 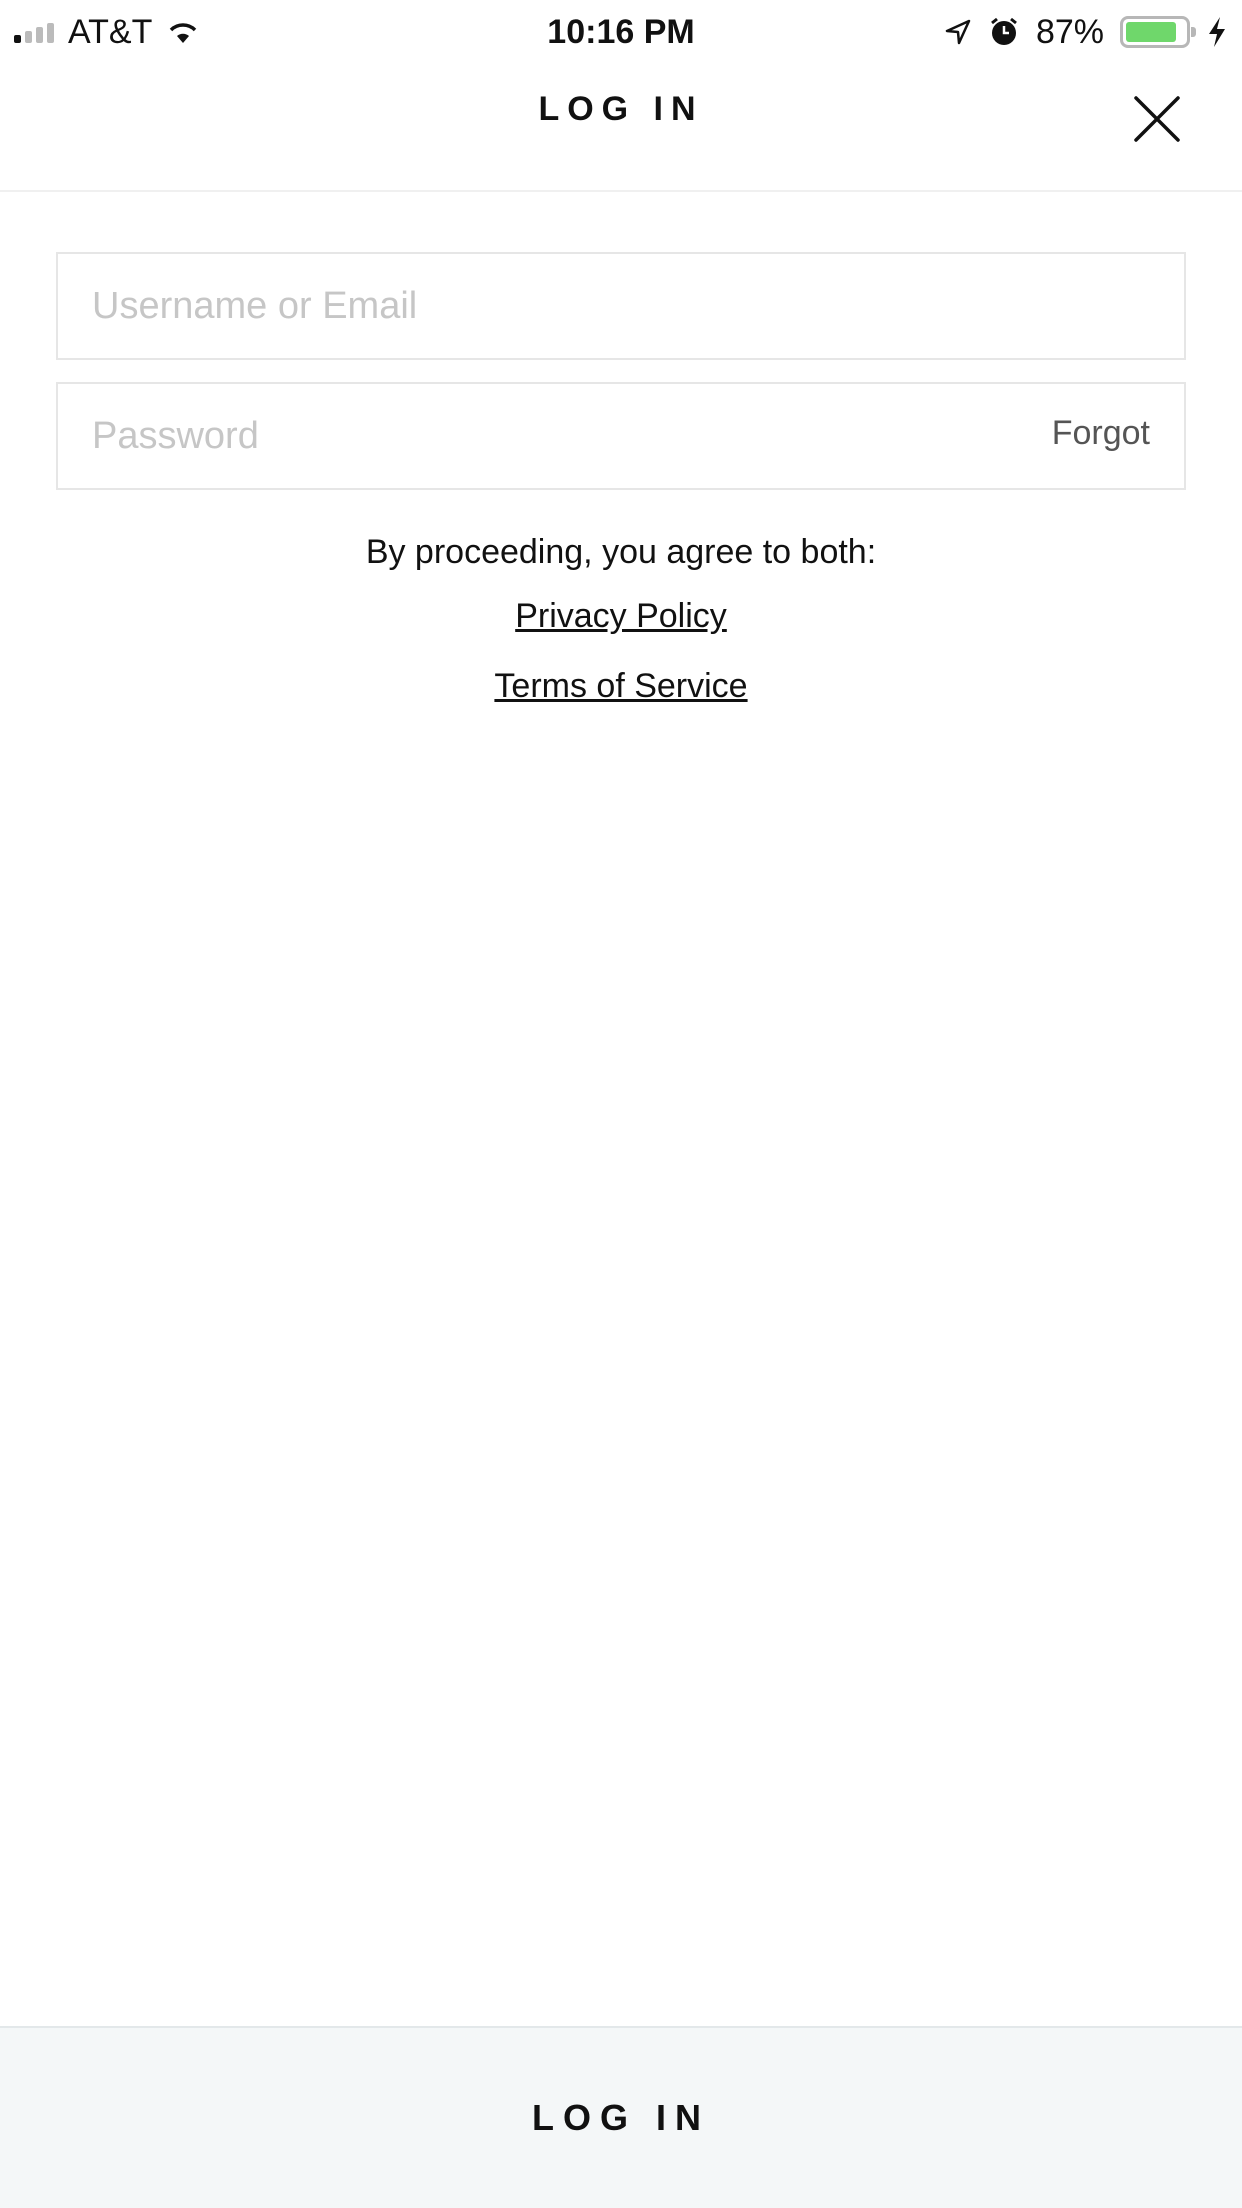 I want to click on battery-icon, so click(x=1158, y=32).